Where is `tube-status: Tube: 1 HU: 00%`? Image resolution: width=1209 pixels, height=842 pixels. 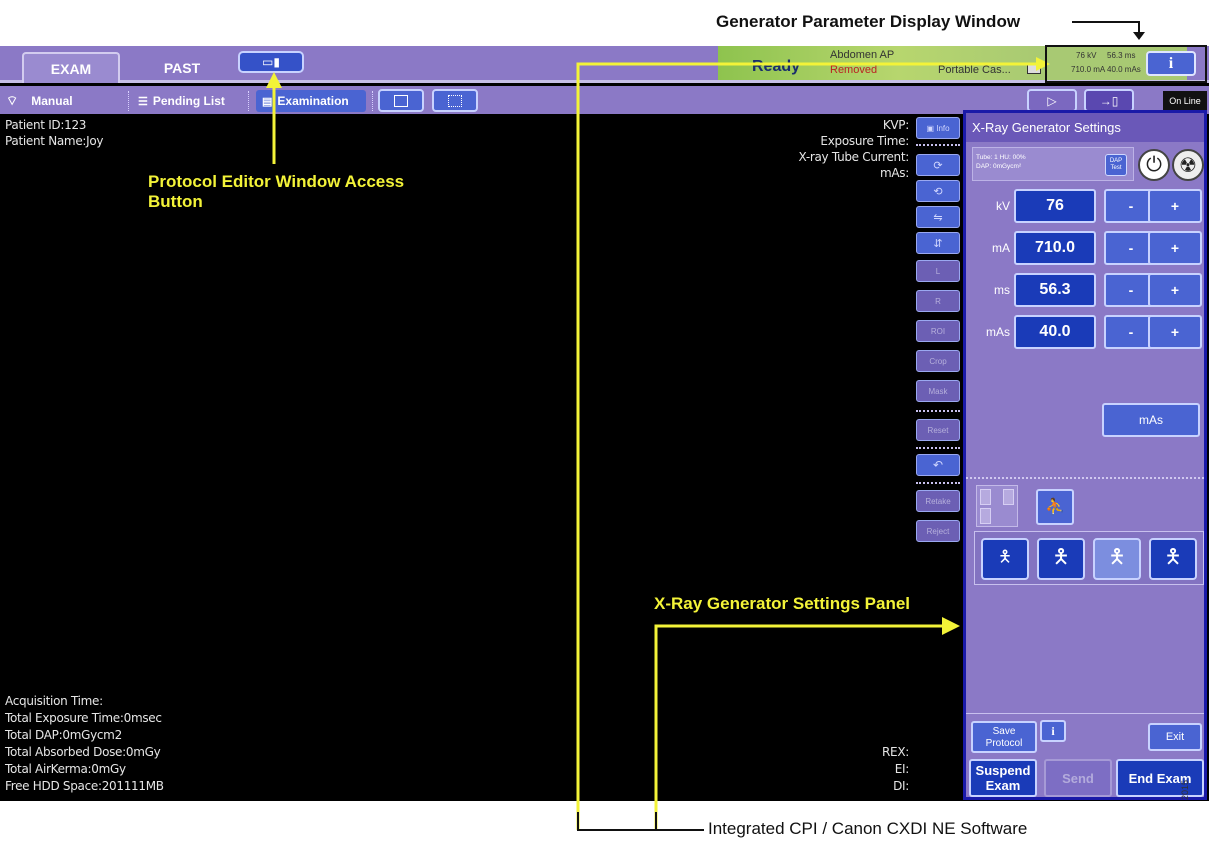 tube-status: Tube: 1 HU: 00% is located at coordinates (1001, 157).